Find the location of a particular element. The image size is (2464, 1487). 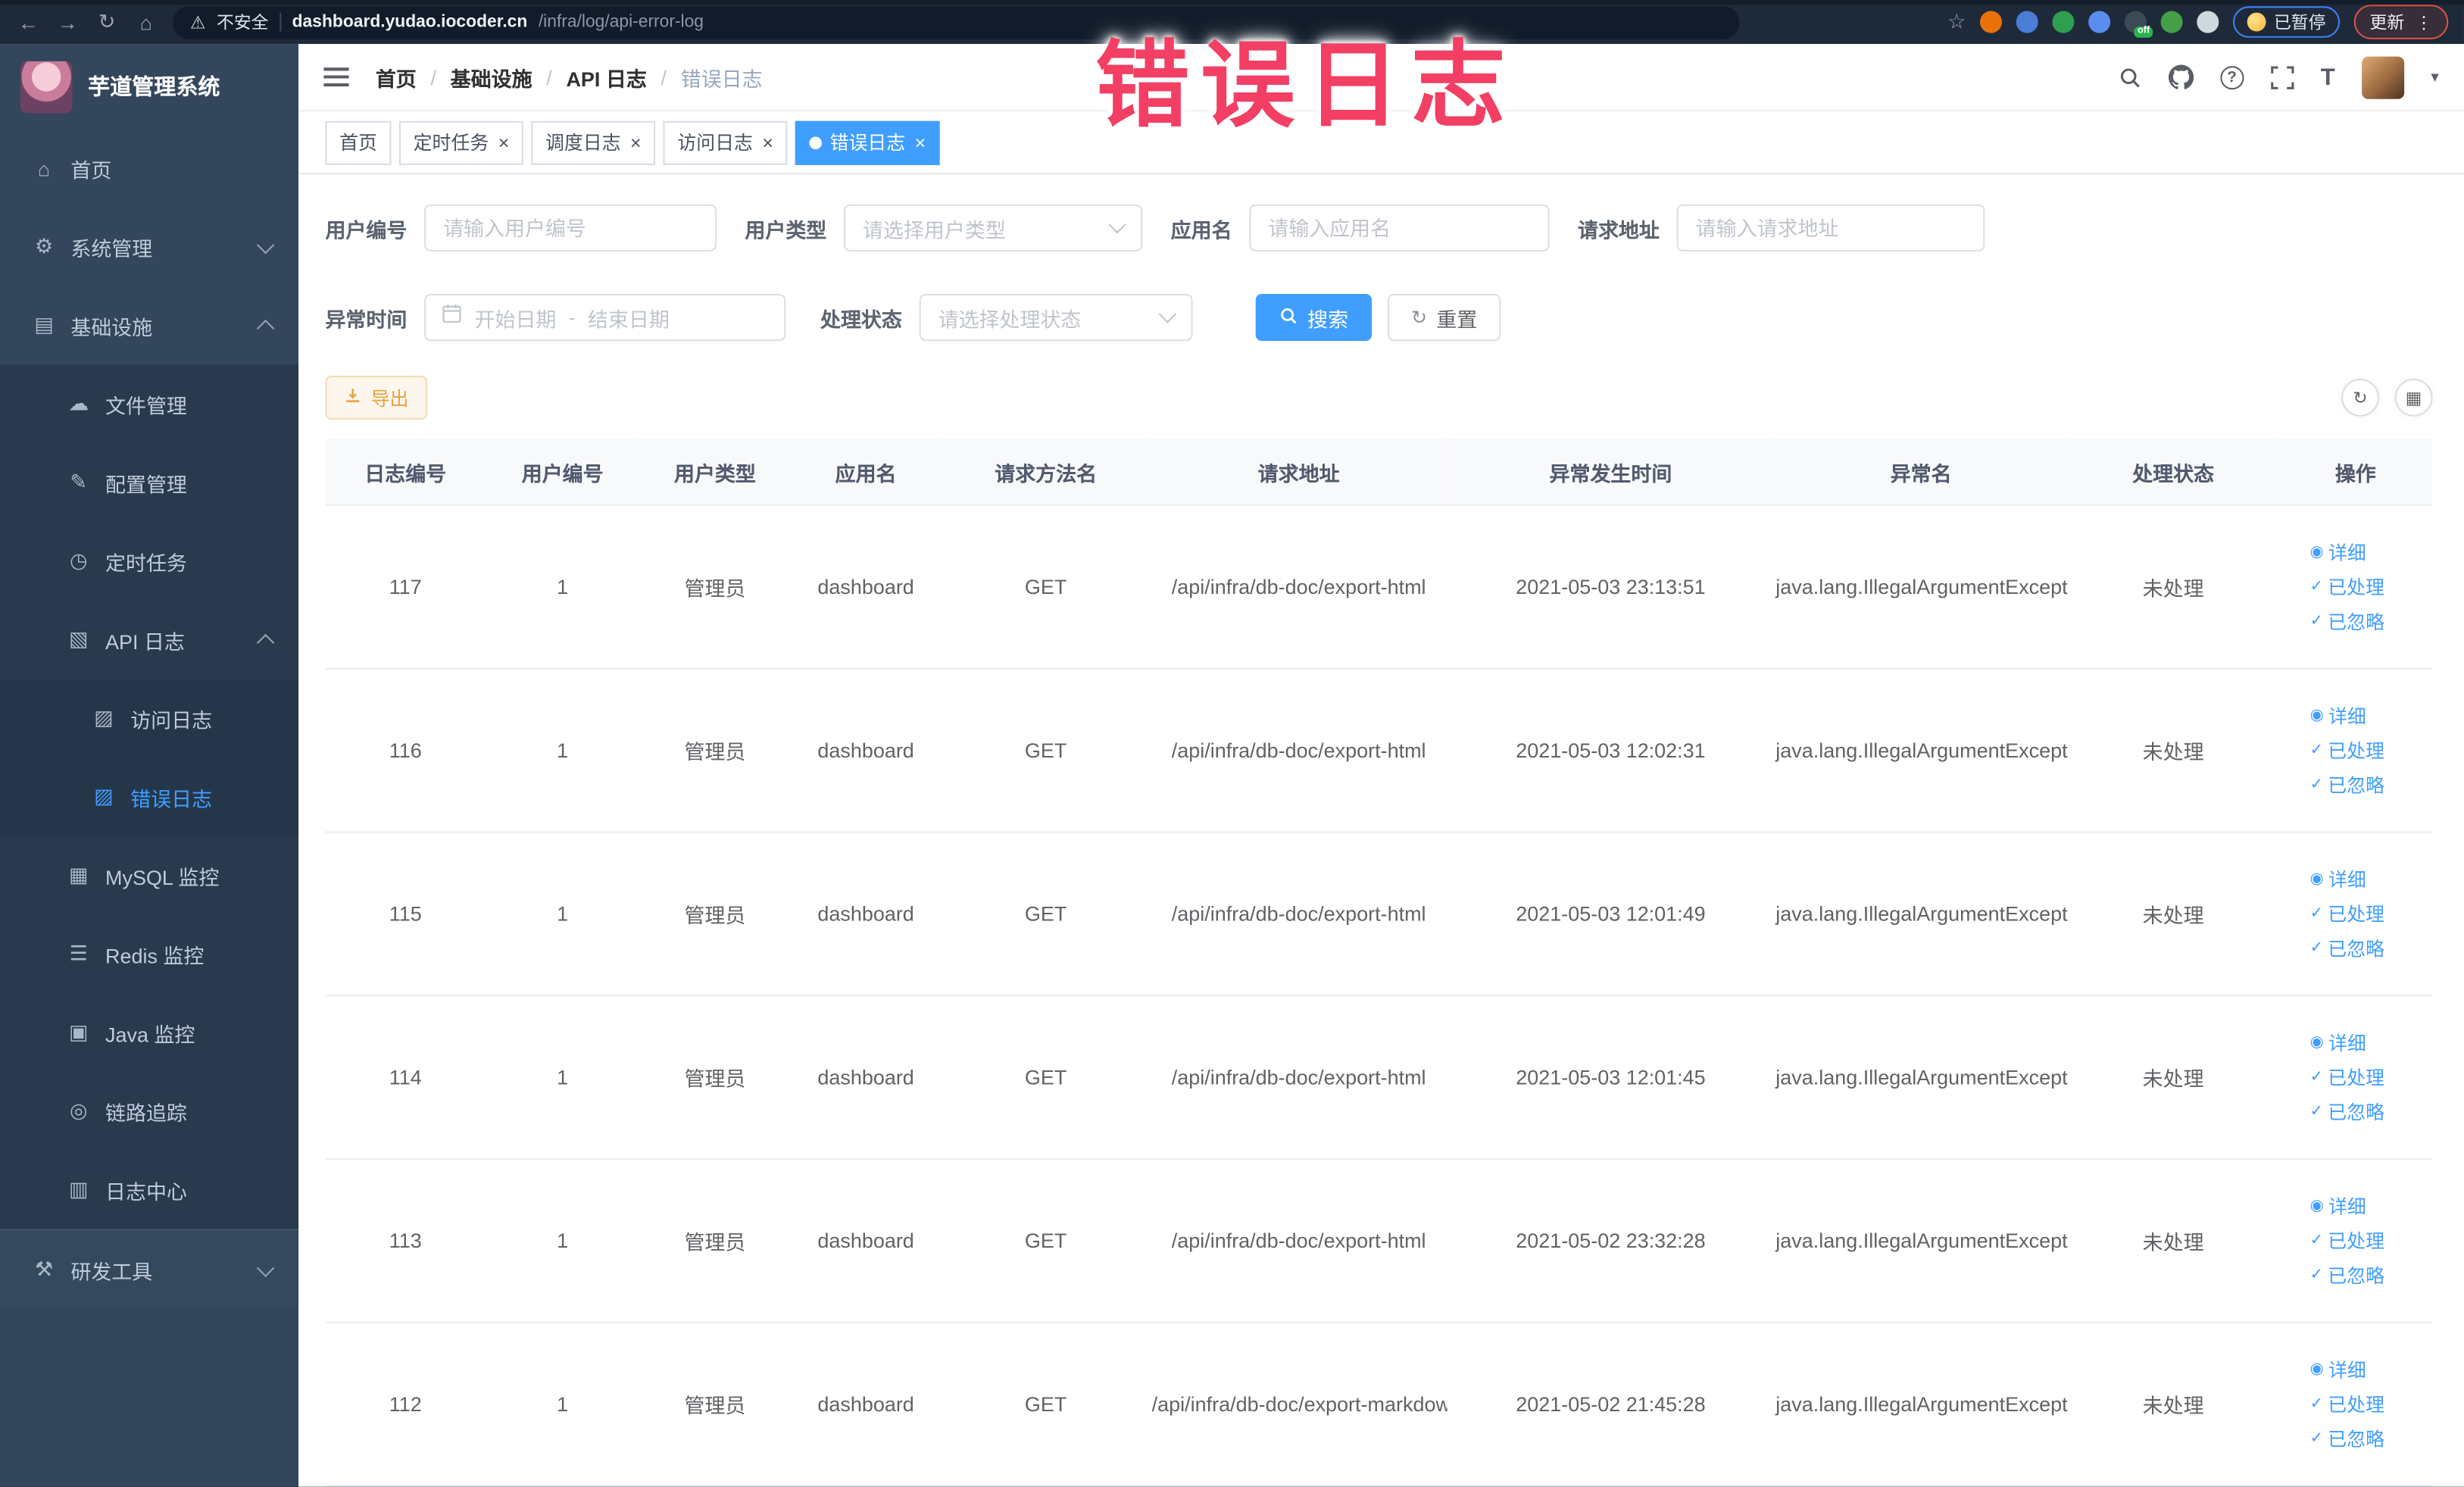

extension-leaf-icon is located at coordinates (2171, 22).